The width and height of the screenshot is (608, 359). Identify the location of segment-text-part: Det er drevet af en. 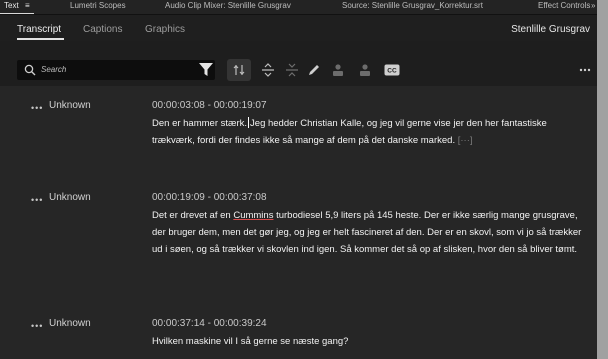
(191, 215).